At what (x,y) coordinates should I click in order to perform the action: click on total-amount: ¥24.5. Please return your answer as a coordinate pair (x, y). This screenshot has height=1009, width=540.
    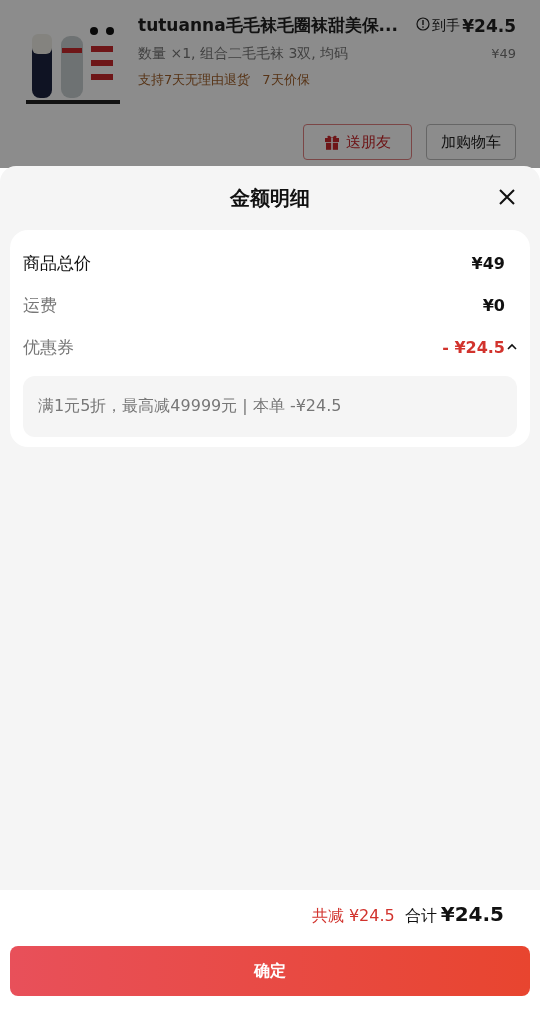
    Looking at the image, I should click on (472, 914).